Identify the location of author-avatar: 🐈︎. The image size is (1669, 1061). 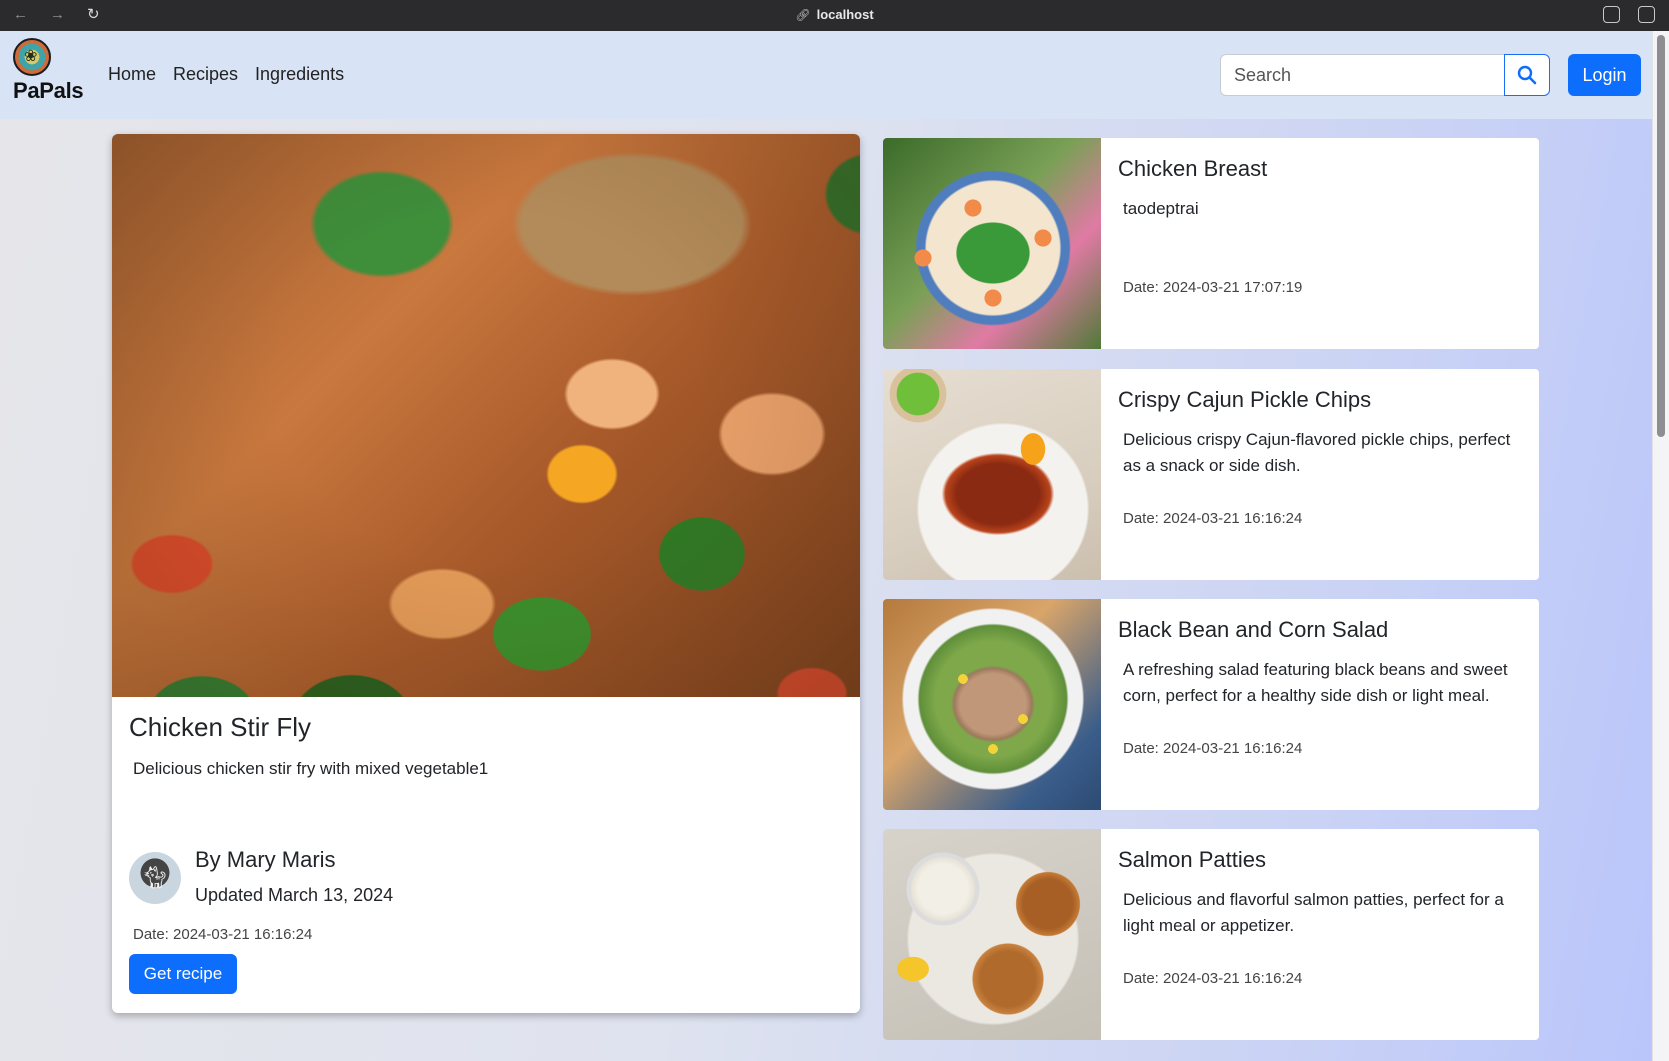
(155, 878).